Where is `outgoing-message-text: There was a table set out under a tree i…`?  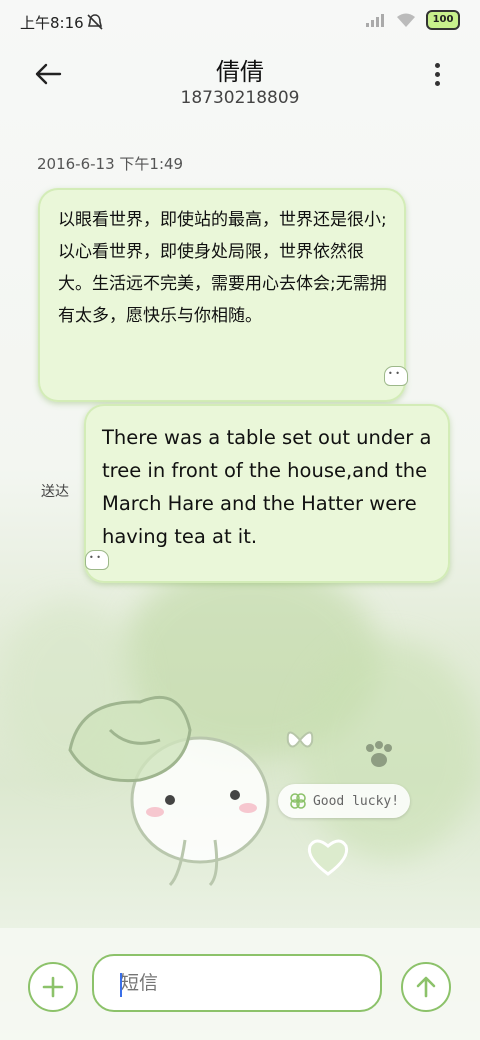 outgoing-message-text: There was a table set out under a tree i… is located at coordinates (267, 487).